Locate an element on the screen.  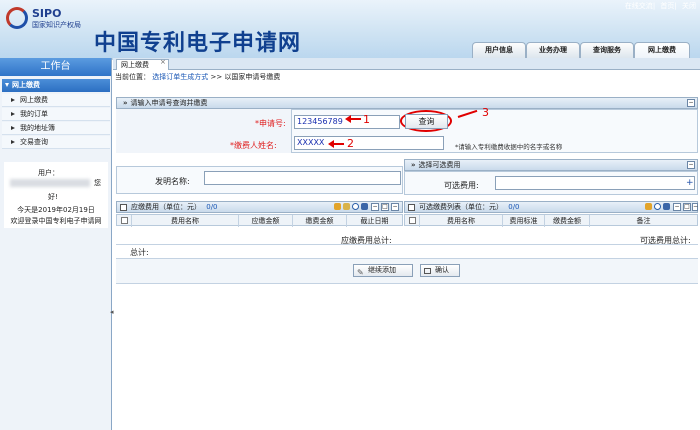
arrow-1-head-icon is located at coordinates (348, 119).